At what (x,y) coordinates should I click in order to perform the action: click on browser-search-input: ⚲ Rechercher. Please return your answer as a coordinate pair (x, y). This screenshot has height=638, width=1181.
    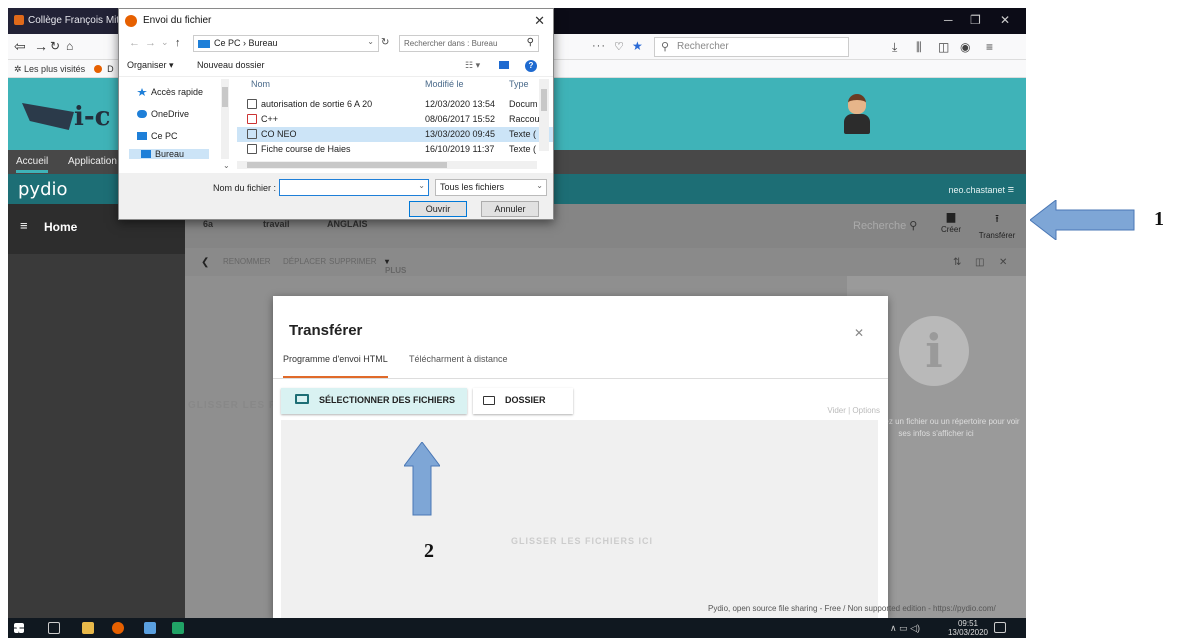
    Looking at the image, I should click on (751, 47).